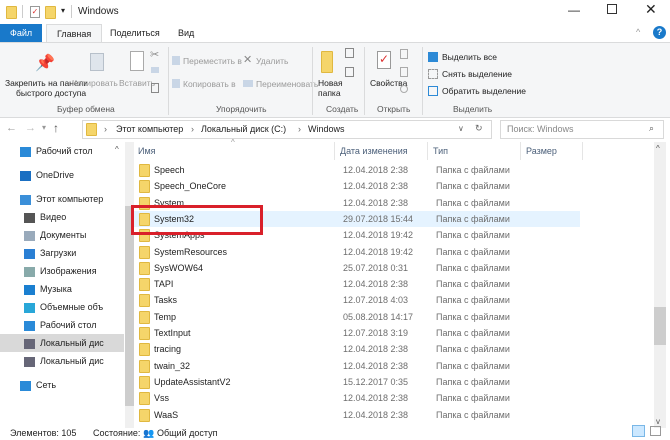  I want to click on file-row: WaaS 12.04.2018 2:38 Папка с файлами, so click(356, 415).